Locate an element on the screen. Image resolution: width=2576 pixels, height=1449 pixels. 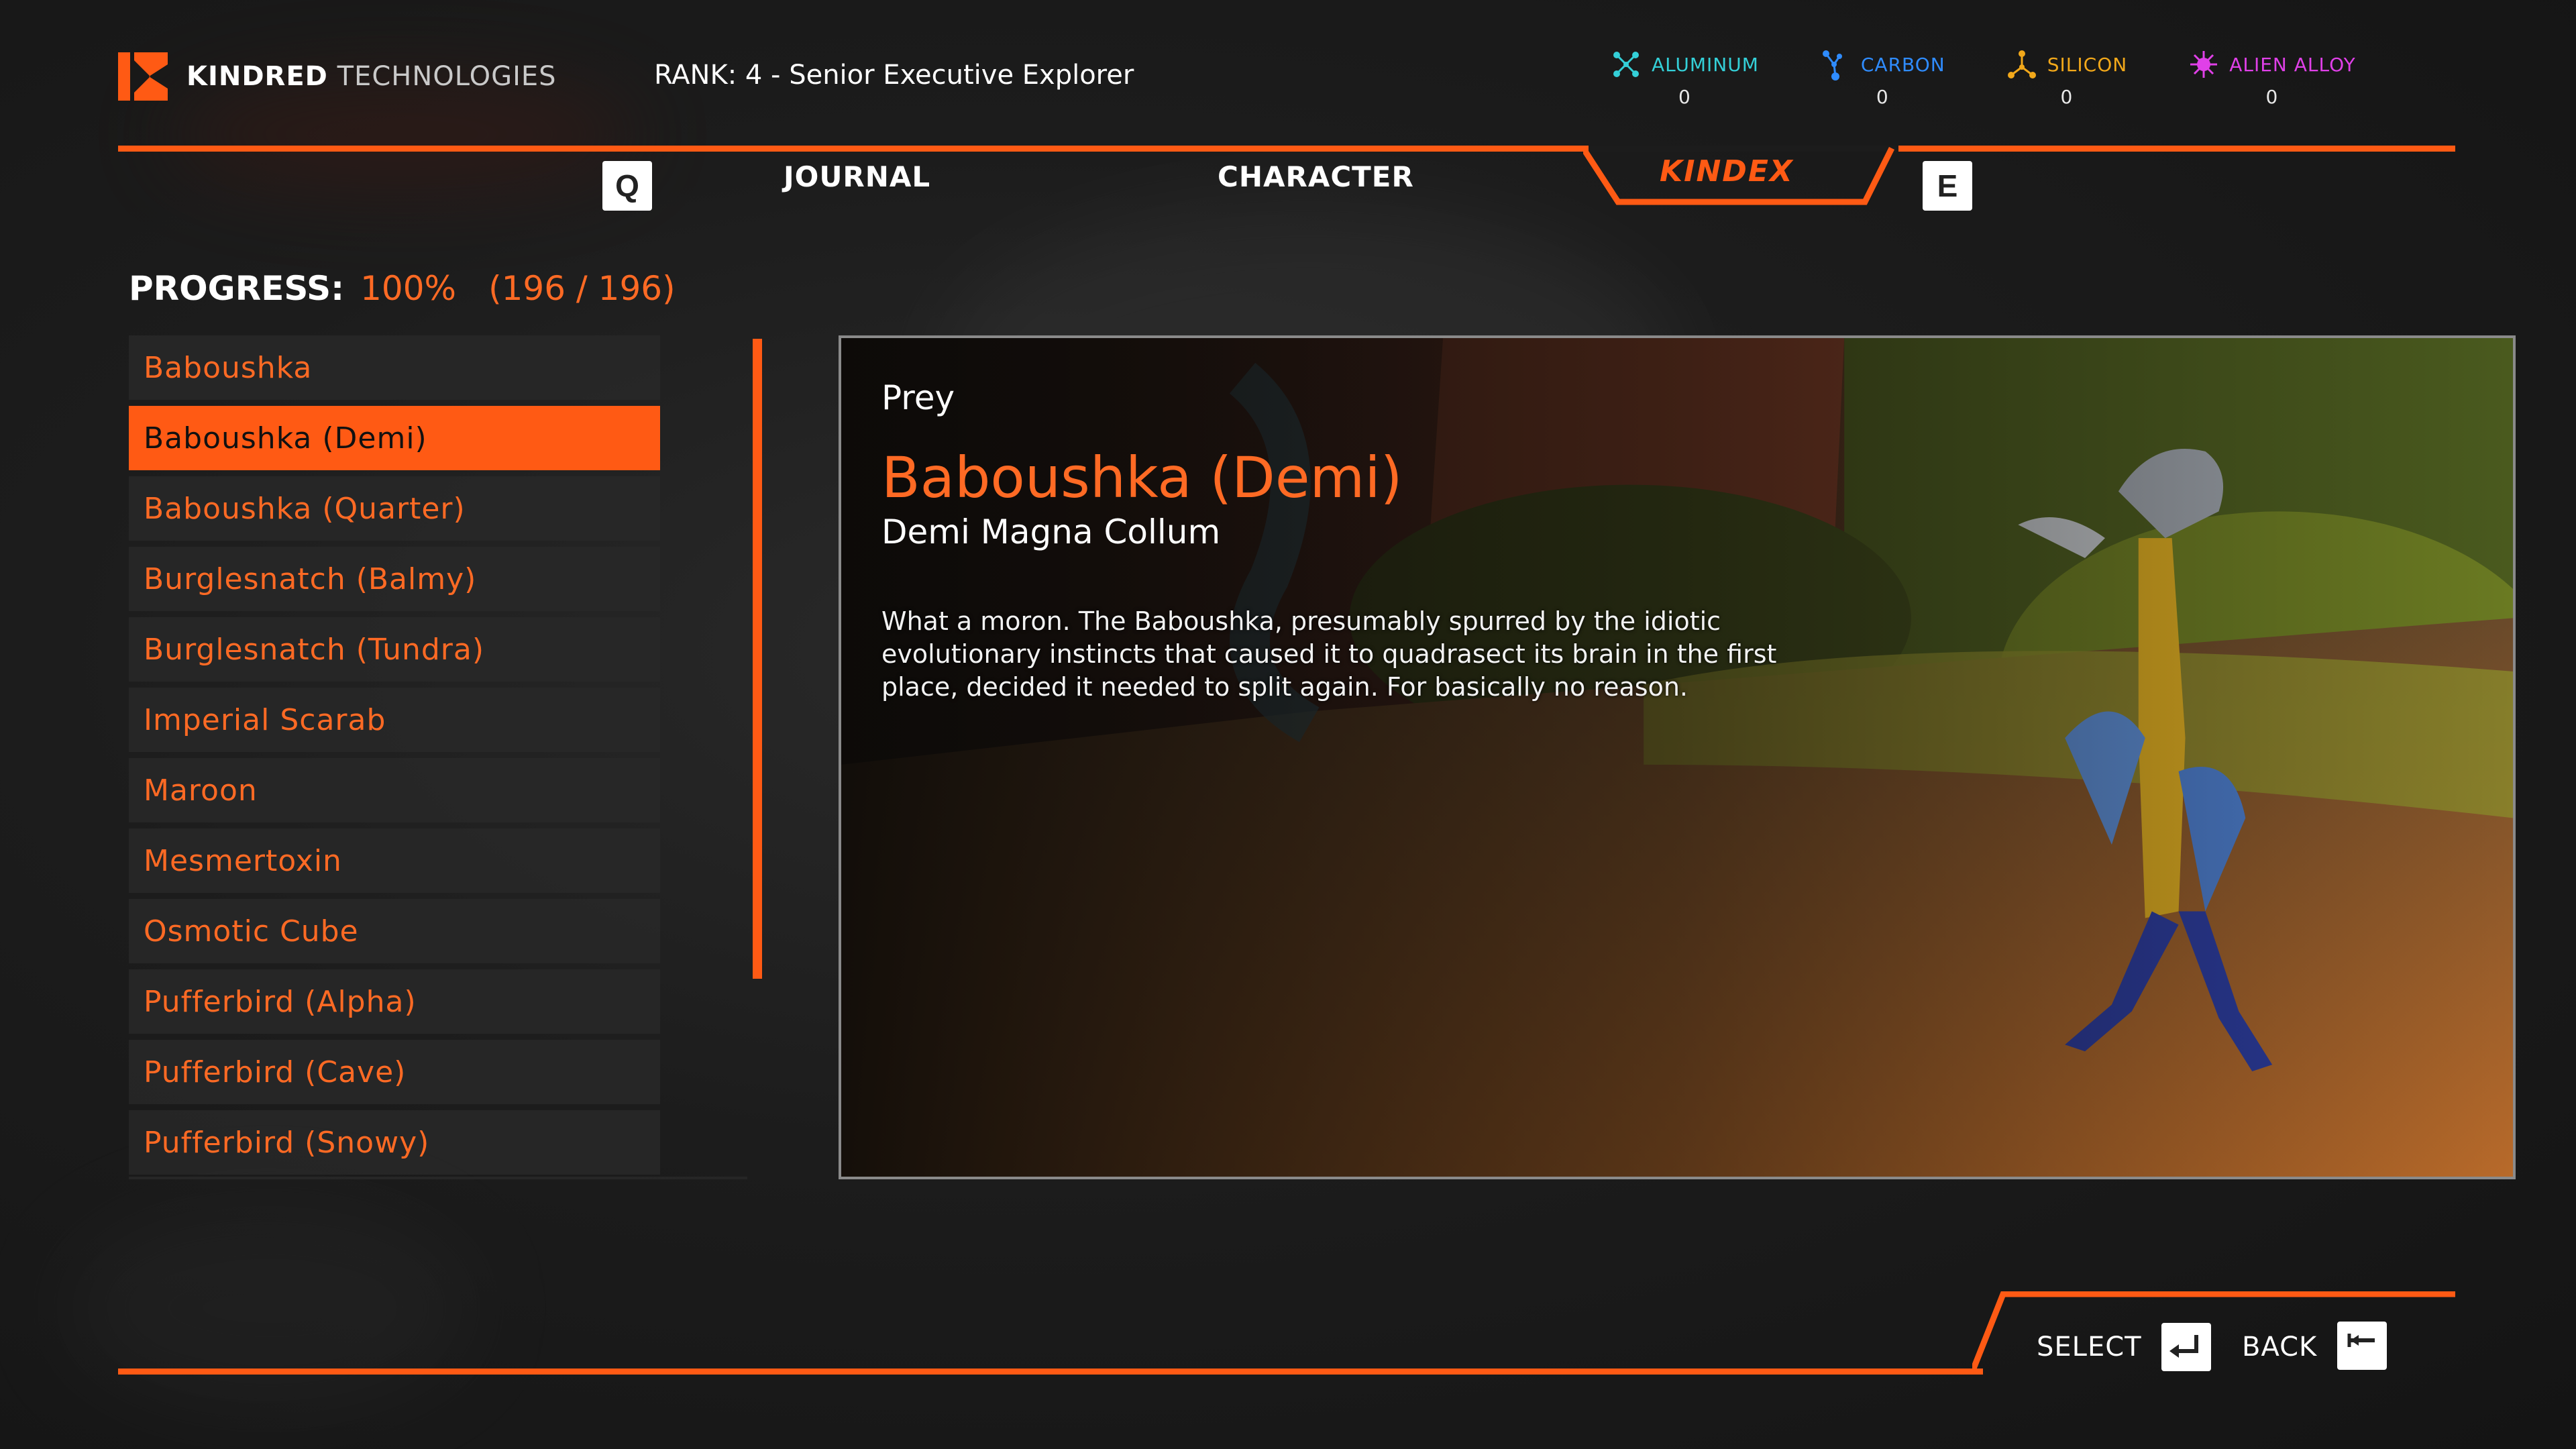
select-hint-label: SELECT is located at coordinates (2089, 1347).